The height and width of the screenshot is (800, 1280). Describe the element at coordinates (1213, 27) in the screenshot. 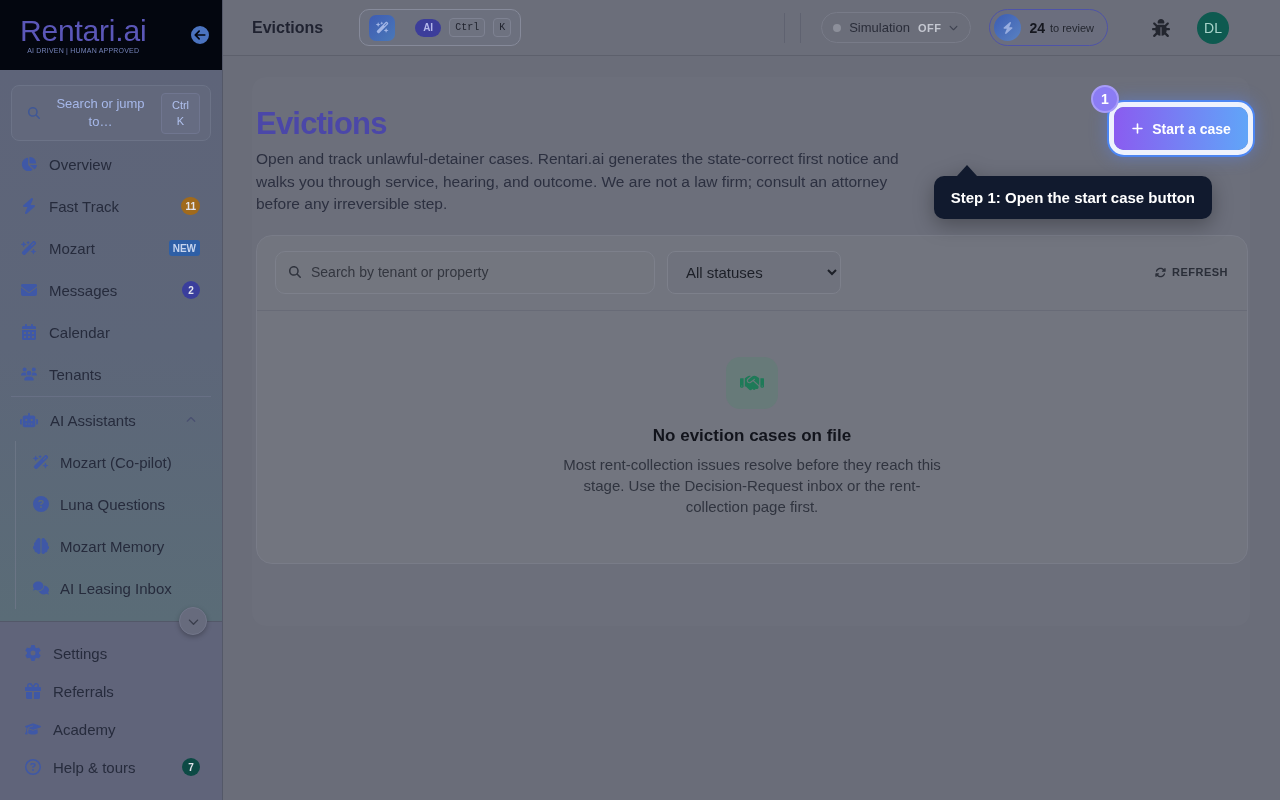

I see `avatar: DL` at that location.